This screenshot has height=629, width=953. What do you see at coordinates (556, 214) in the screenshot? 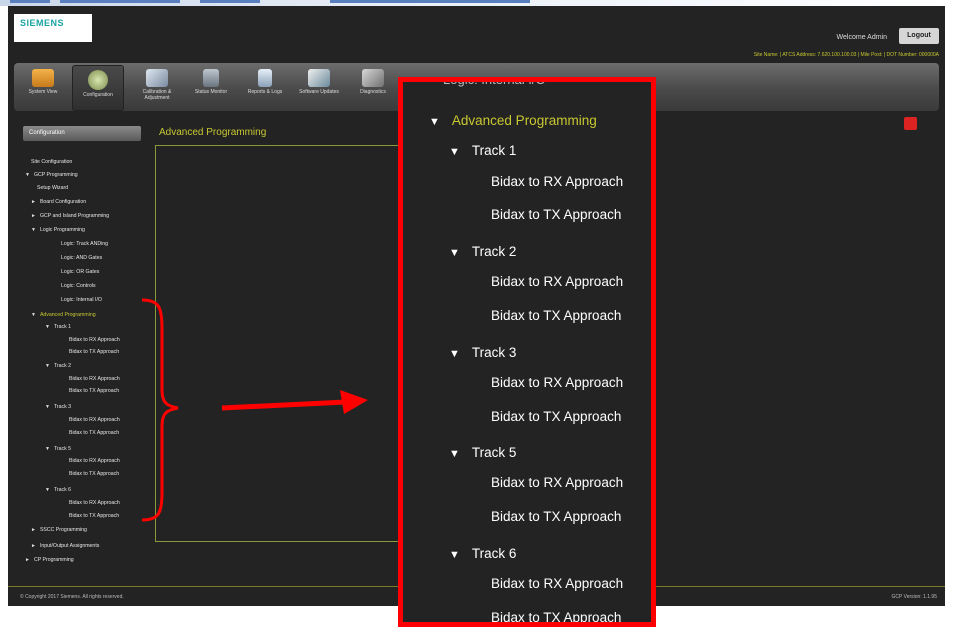
I see `zoom-track-1-tx: Bidax to TX Approach` at bounding box center [556, 214].